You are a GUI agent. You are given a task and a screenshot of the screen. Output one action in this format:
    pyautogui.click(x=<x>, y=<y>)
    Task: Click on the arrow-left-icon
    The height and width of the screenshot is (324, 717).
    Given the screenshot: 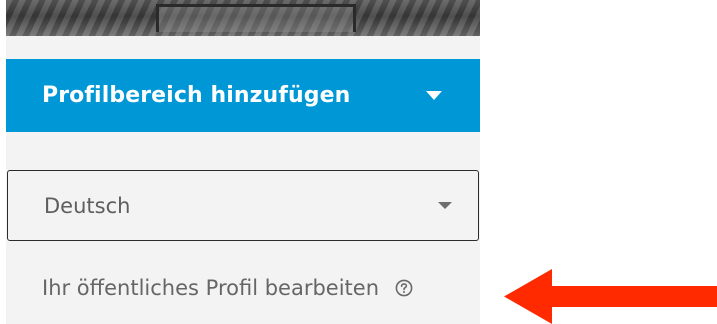 What is the action you would take?
    pyautogui.click(x=610, y=296)
    